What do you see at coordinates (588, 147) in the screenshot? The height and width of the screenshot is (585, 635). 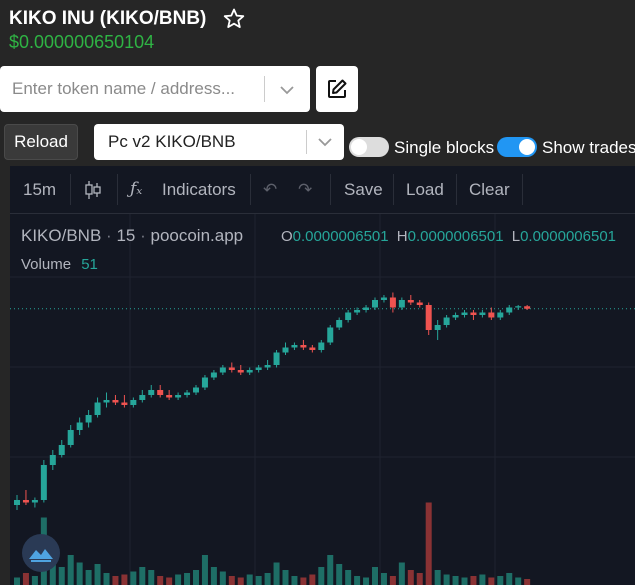 I see `show-trades-label: Show trades` at bounding box center [588, 147].